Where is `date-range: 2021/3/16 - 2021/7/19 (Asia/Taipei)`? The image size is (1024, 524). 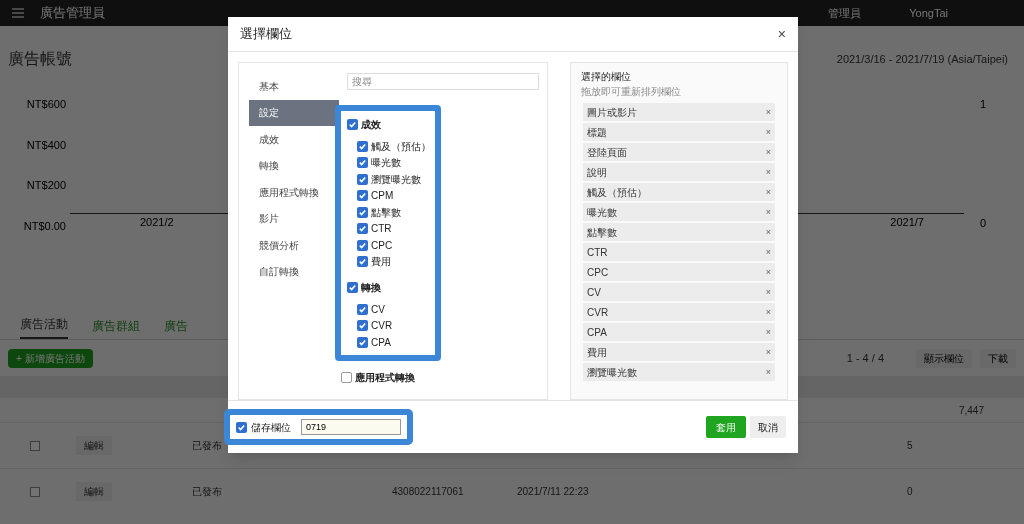
date-range: 2021/3/16 - 2021/7/19 (Asia/Taipei) is located at coordinates (926, 59).